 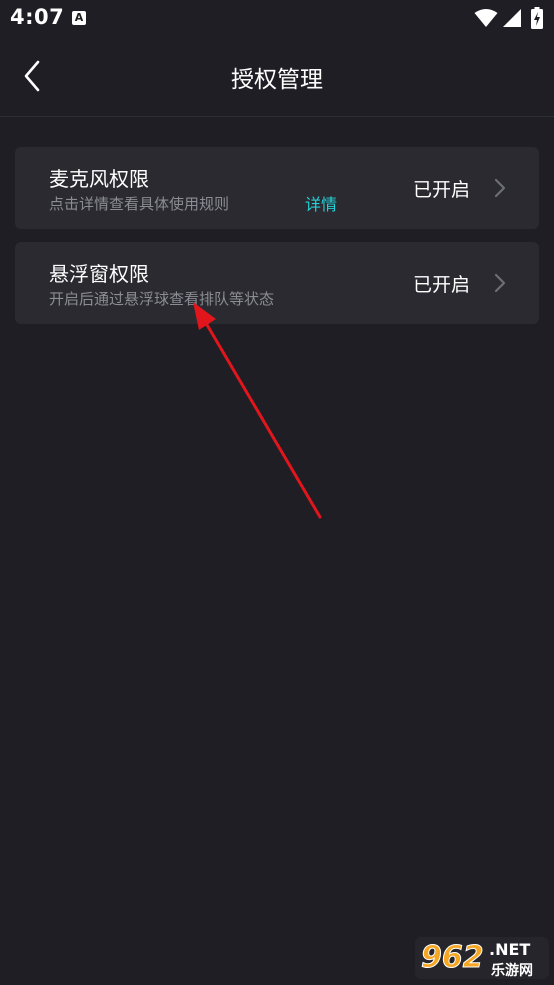 What do you see at coordinates (79, 18) in the screenshot?
I see `notification-icon: A` at bounding box center [79, 18].